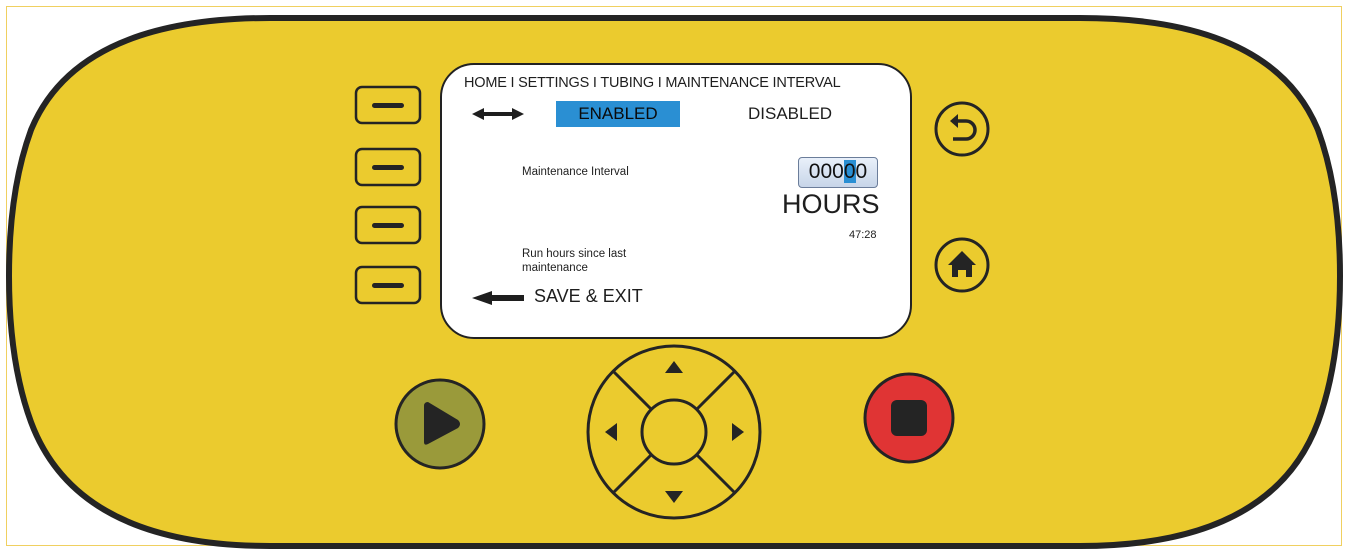 The image size is (1349, 552). Describe the element at coordinates (498, 114) in the screenshot. I see `left-right-arrow-icon` at that location.